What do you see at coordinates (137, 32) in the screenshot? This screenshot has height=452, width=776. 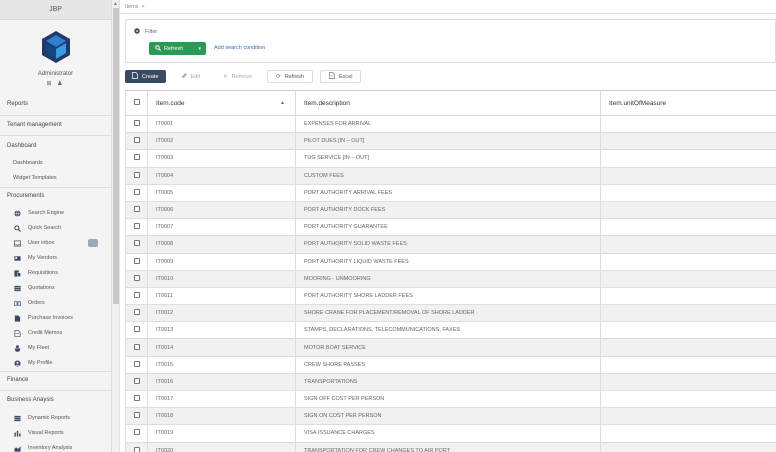 I see `filter-toggle-icon` at bounding box center [137, 32].